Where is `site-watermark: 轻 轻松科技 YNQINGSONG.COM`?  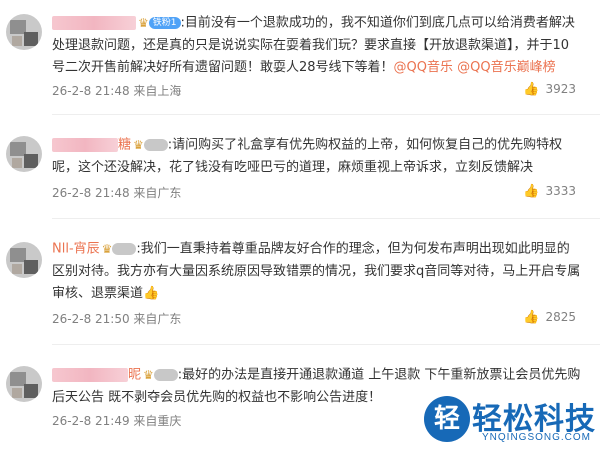 site-watermark: 轻 轻松科技 YNQINGSONG.COM is located at coordinates (509, 423).